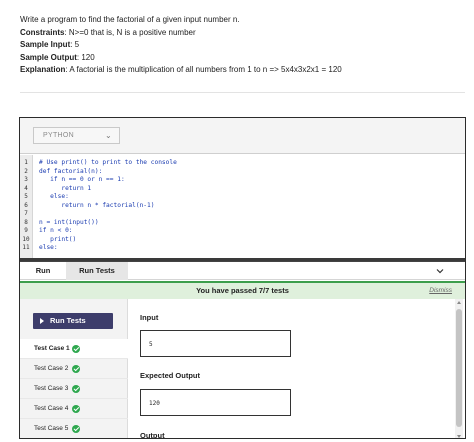 The width and height of the screenshot is (474, 442). What do you see at coordinates (56, 230) in the screenshot?
I see `code-text: if n < 0:` at bounding box center [56, 230].